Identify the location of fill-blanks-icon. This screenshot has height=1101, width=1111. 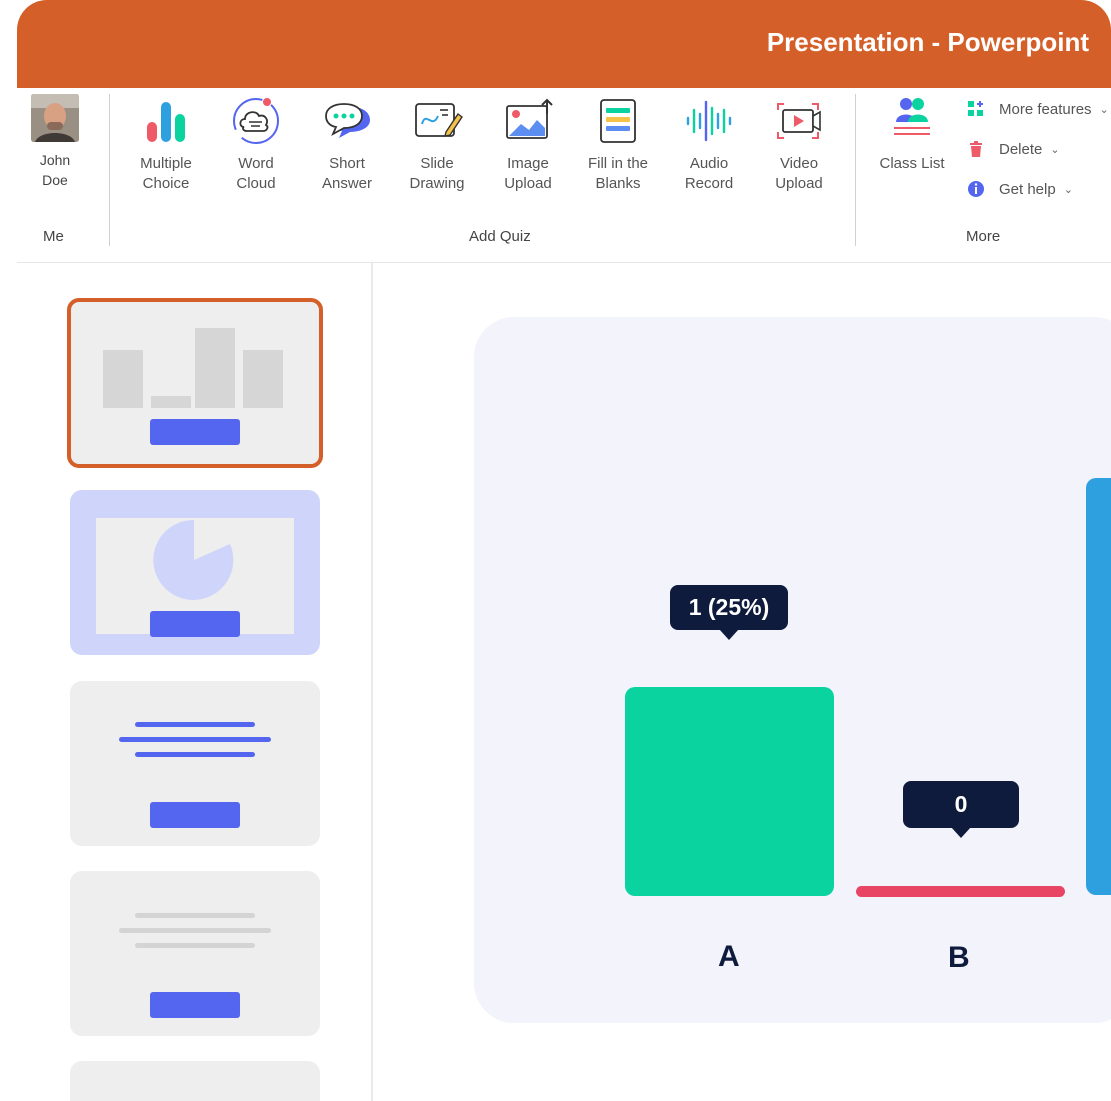
(618, 121).